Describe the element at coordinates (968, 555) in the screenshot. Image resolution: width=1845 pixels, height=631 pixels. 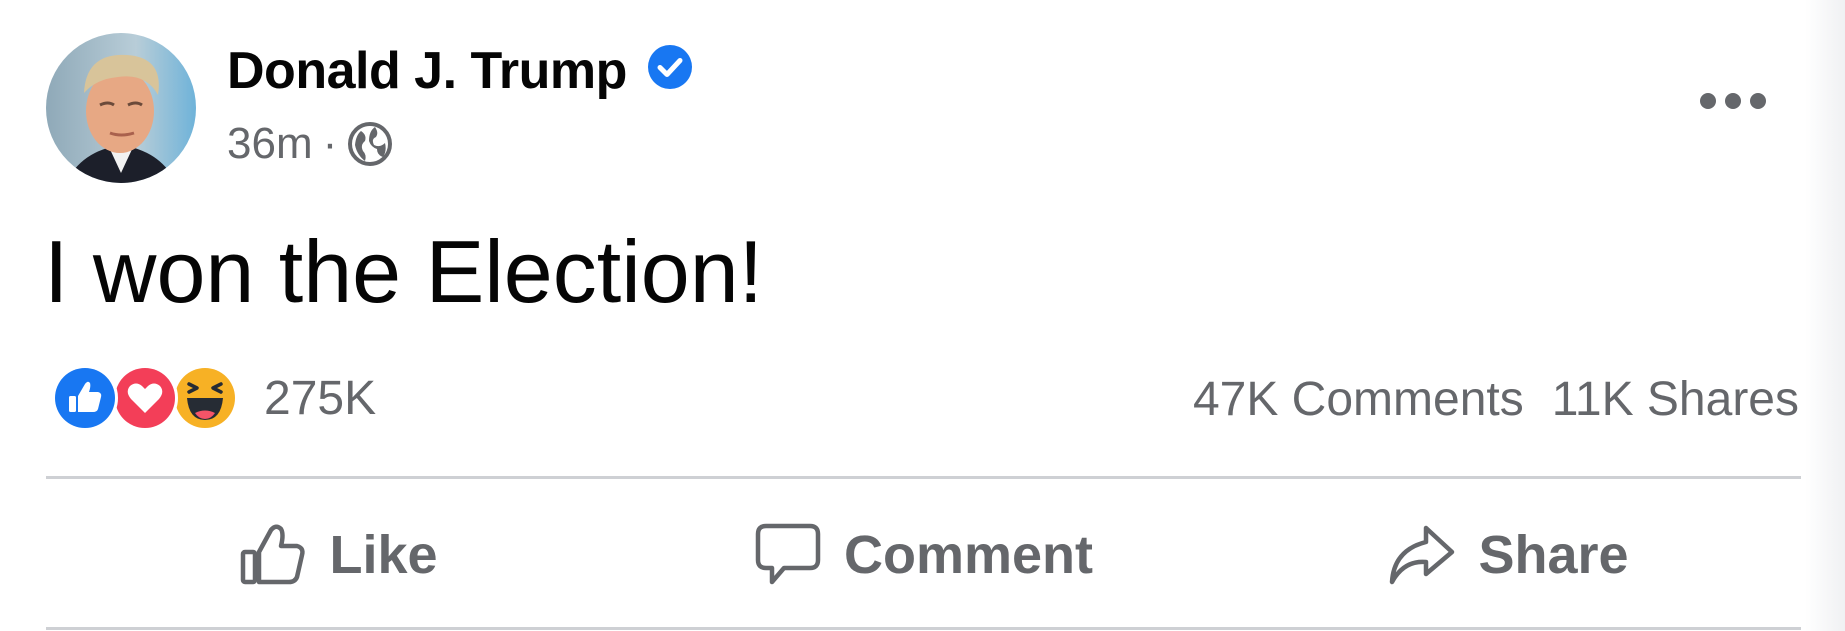
I see `comment-label: Comment` at that location.